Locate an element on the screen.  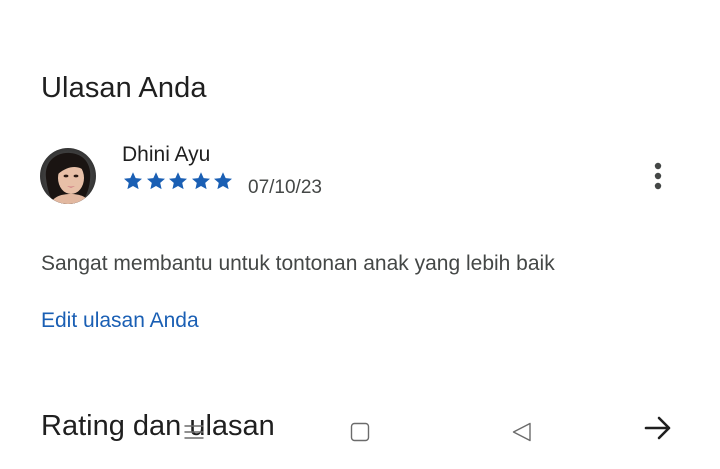
nav-menu-button is located at coordinates (194, 432).